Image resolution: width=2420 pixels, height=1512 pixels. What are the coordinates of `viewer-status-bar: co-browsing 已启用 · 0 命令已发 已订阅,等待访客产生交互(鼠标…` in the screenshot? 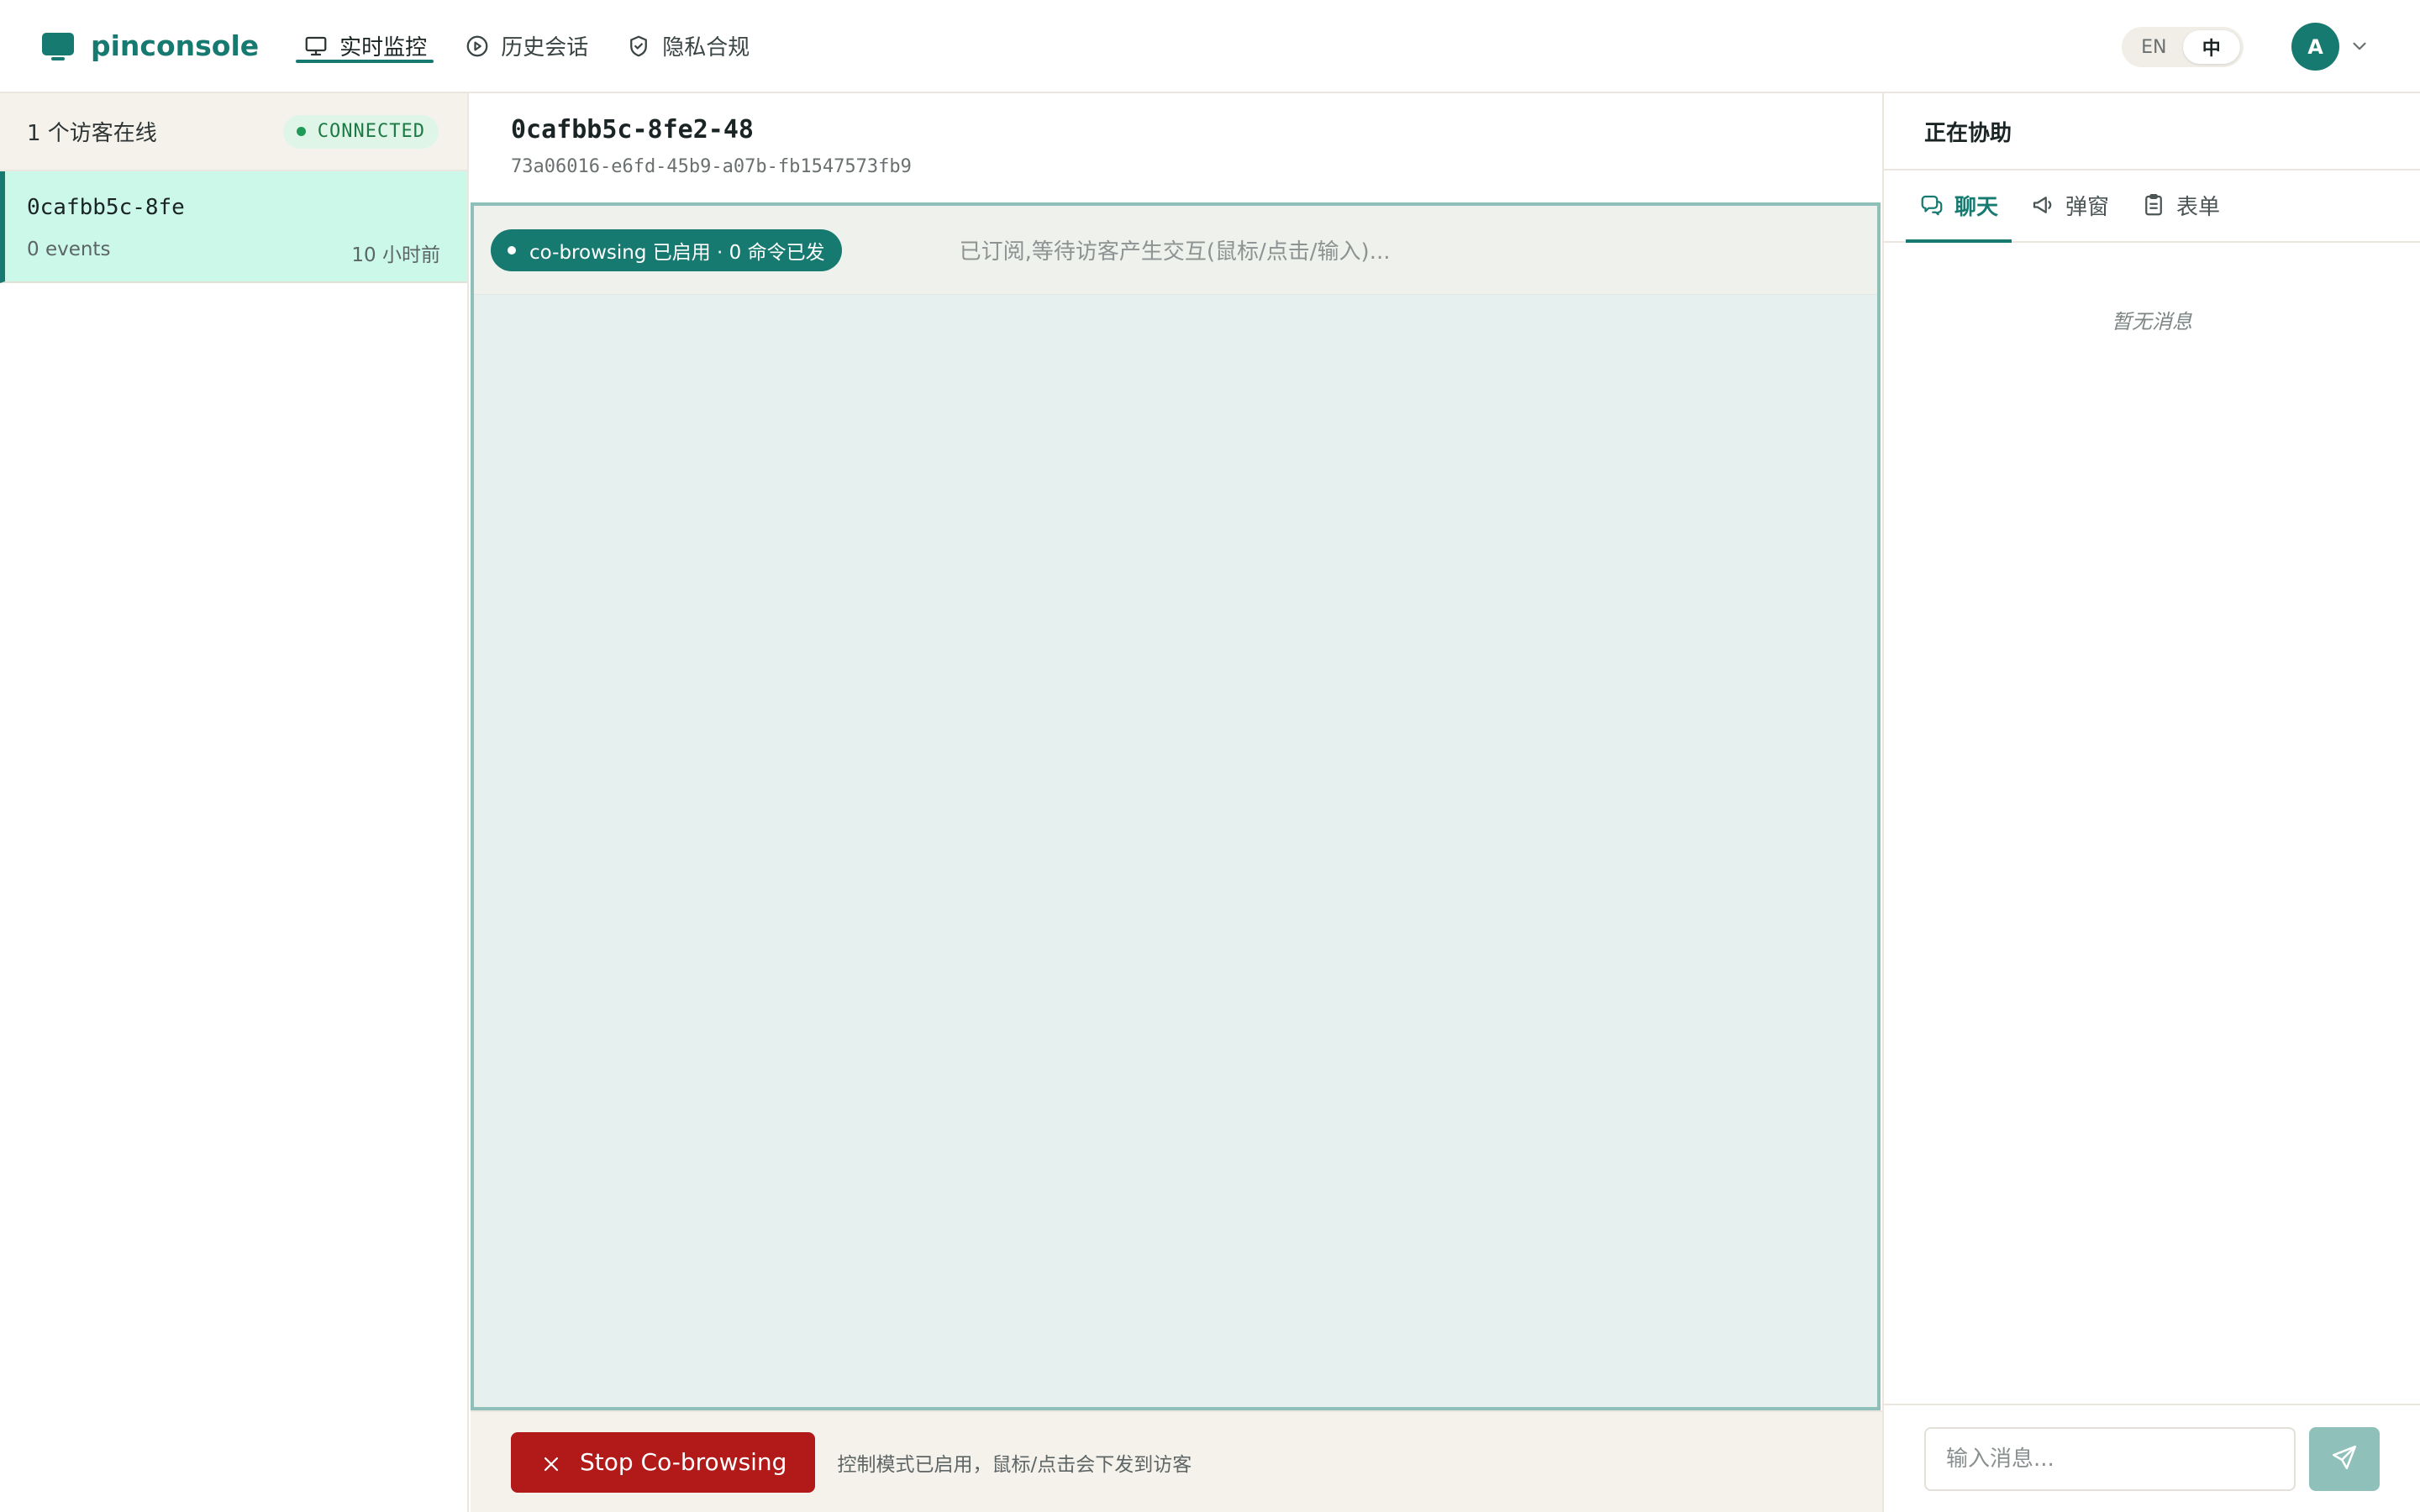 It's located at (1175, 250).